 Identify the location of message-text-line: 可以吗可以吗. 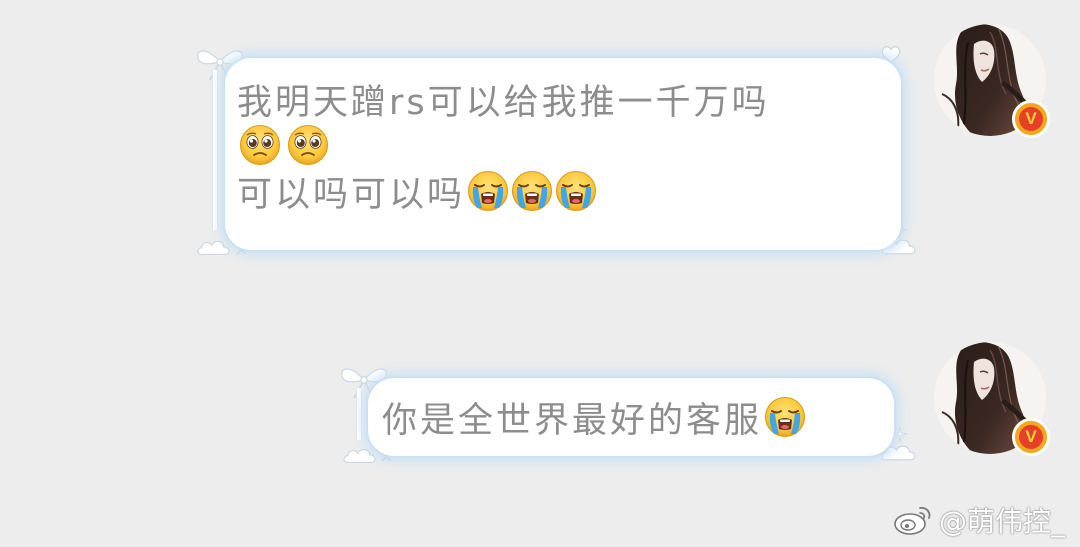
(503, 191).